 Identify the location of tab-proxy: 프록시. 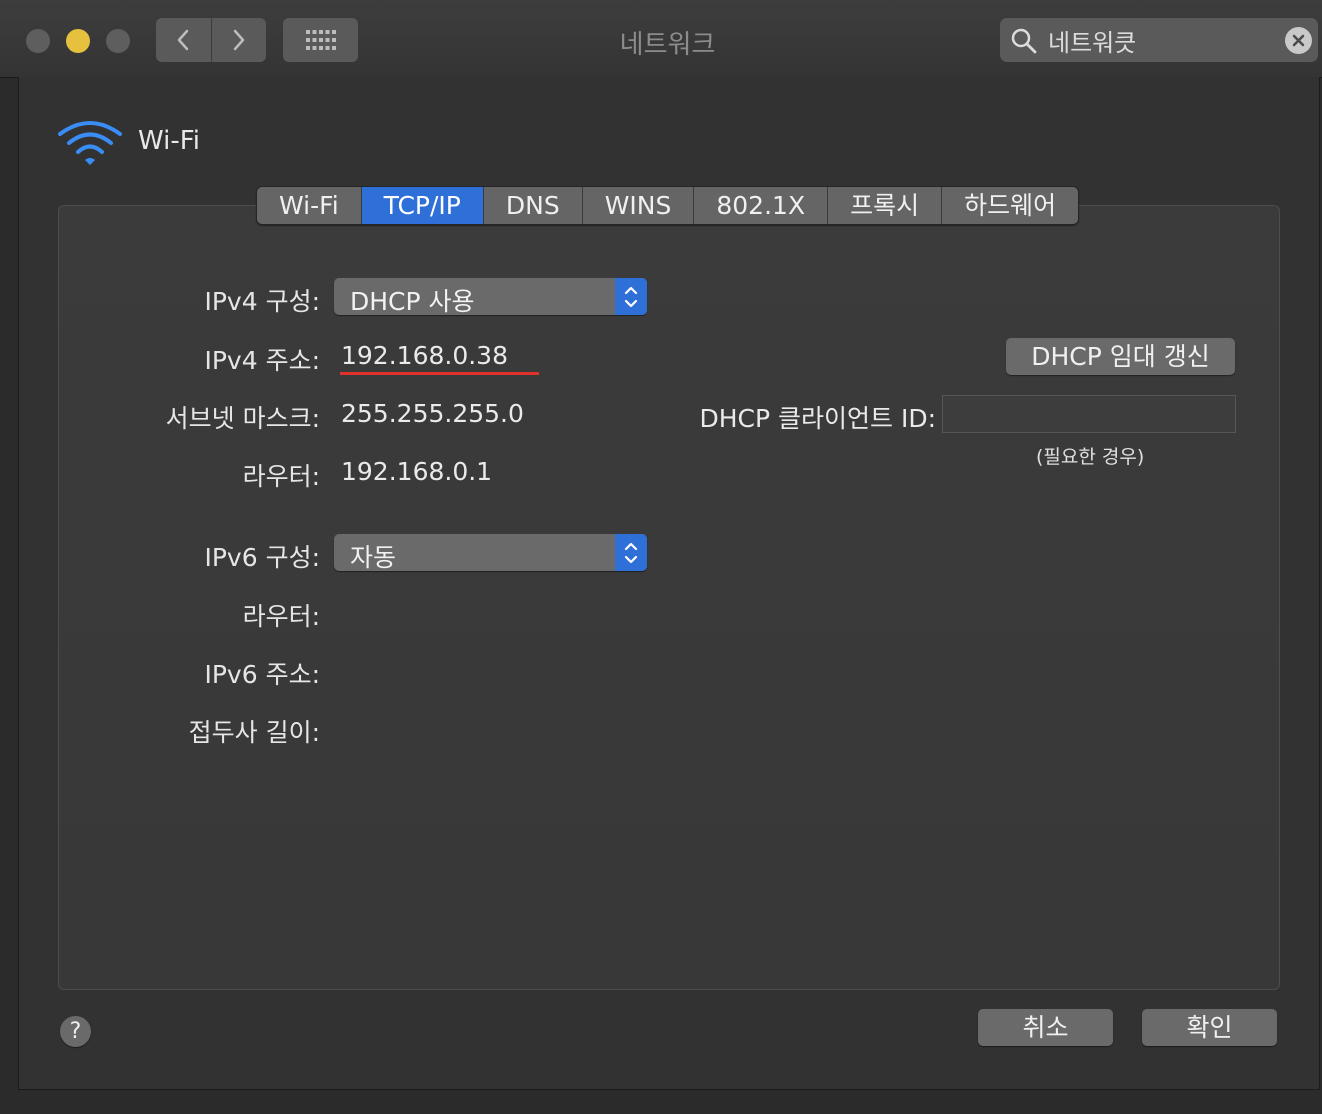
(885, 205).